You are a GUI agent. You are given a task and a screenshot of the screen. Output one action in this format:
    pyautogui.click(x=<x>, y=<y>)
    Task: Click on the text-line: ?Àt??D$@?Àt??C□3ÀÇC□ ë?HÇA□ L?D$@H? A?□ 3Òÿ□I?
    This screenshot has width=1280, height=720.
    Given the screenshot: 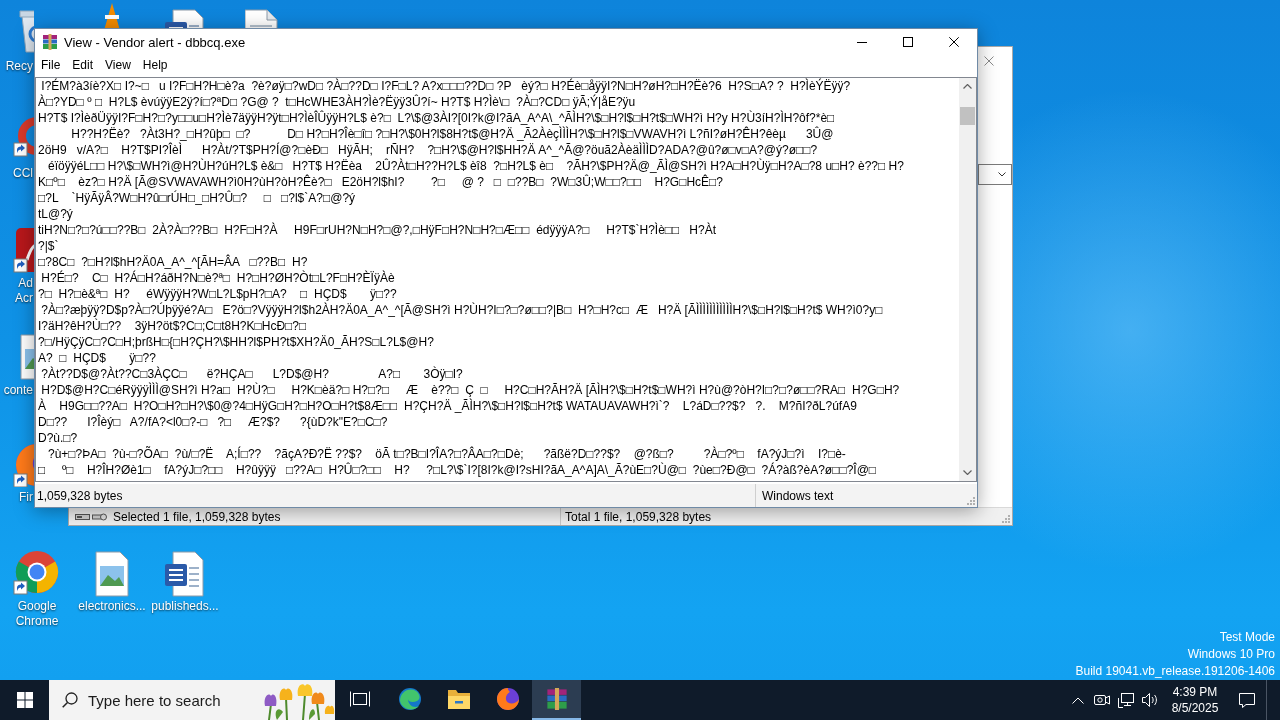 What is the action you would take?
    pyautogui.click(x=251, y=374)
    